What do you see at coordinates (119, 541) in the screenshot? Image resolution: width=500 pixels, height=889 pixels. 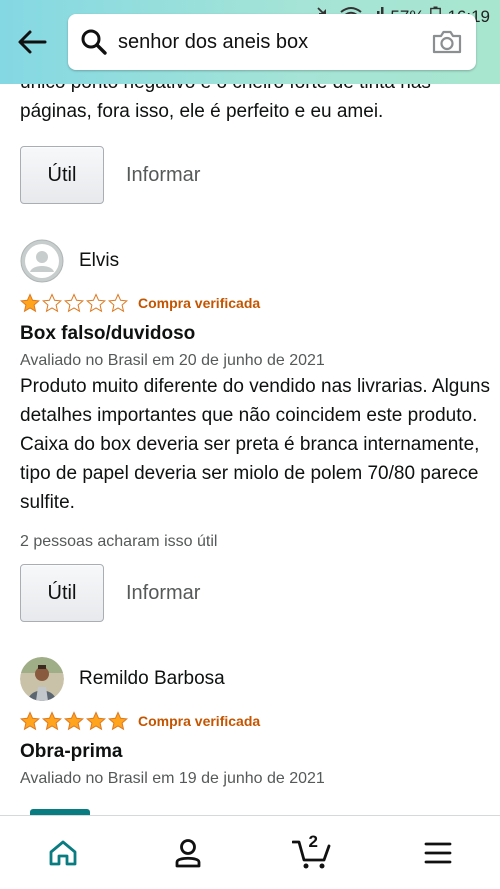 I see `helpful-count: 2 pessoas acharam isso útil` at bounding box center [119, 541].